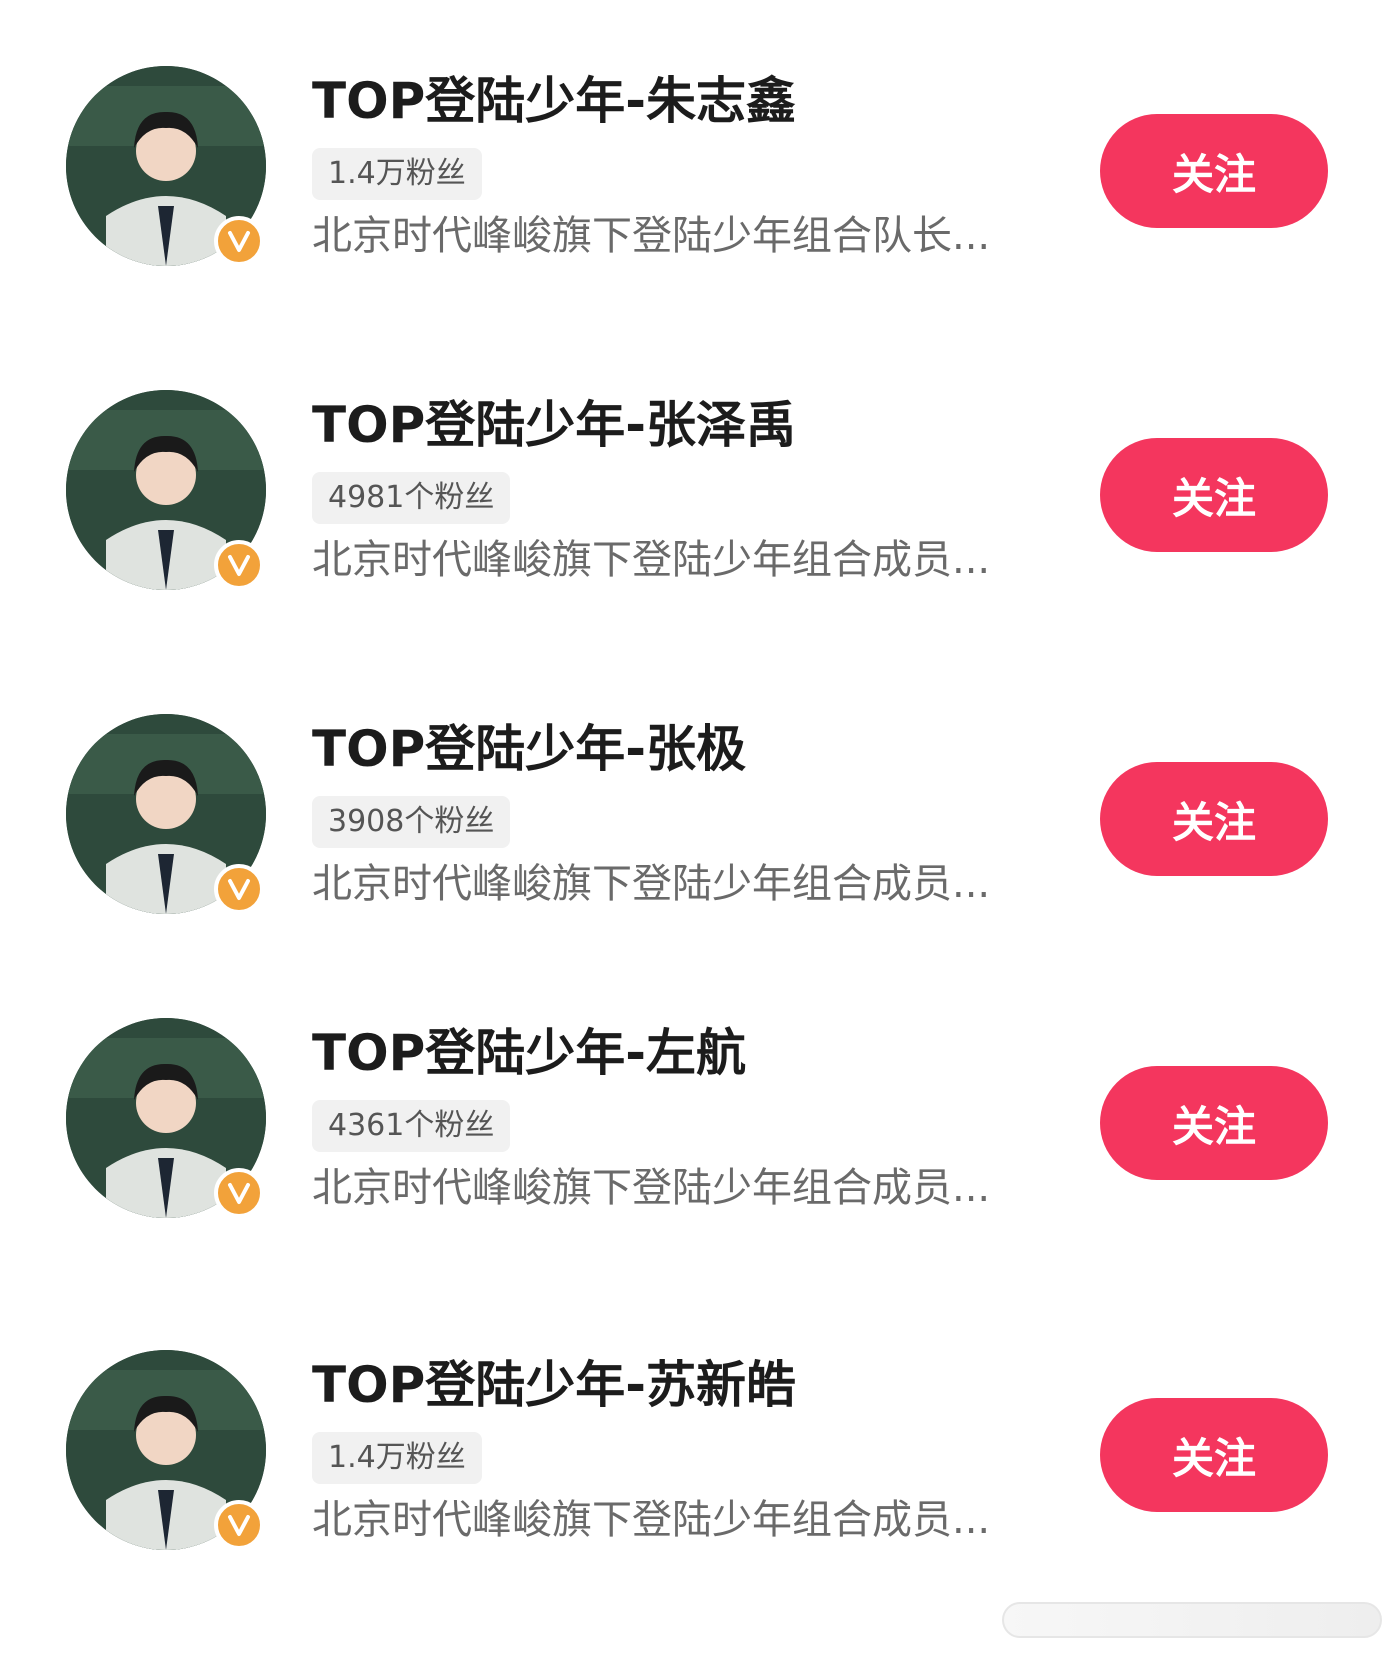 Image resolution: width=1400 pixels, height=1655 pixels. What do you see at coordinates (1192, 1620) in the screenshot?
I see `scroll-indicator` at bounding box center [1192, 1620].